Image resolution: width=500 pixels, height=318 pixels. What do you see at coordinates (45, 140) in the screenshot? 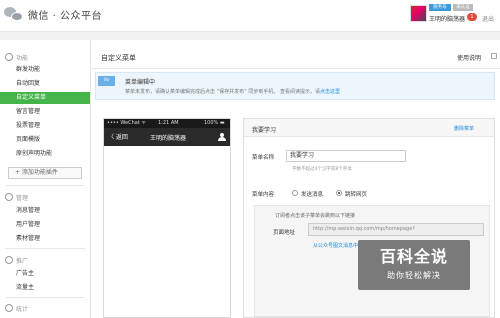
I see `sidebar-item-page-templates: 页面模版` at bounding box center [45, 140].